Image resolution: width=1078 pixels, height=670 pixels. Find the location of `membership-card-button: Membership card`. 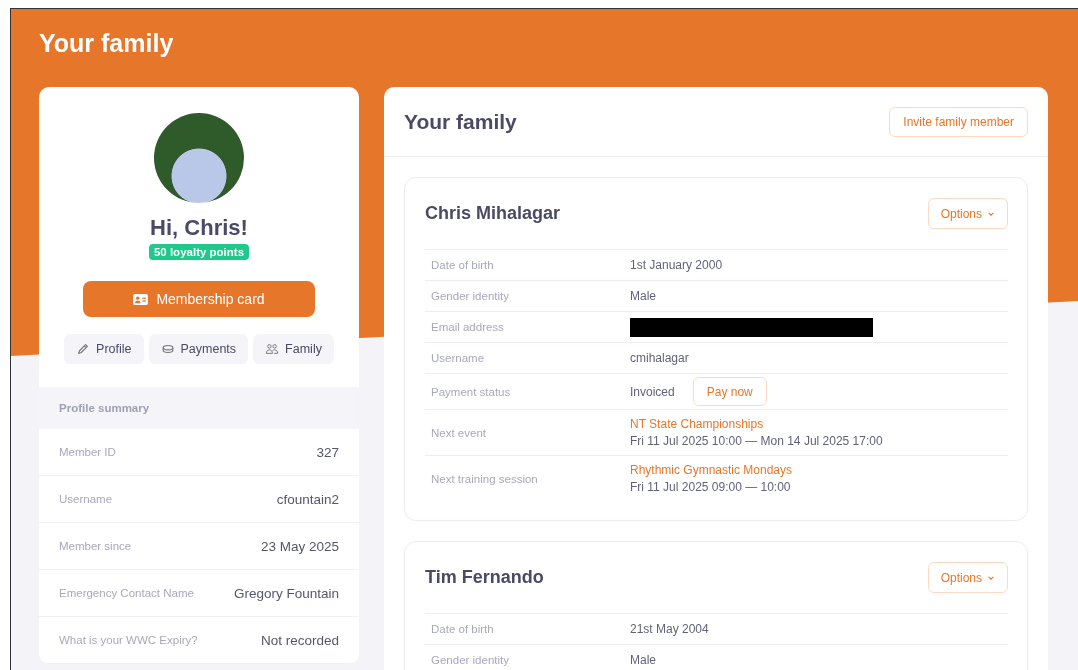

membership-card-button: Membership card is located at coordinates (199, 299).